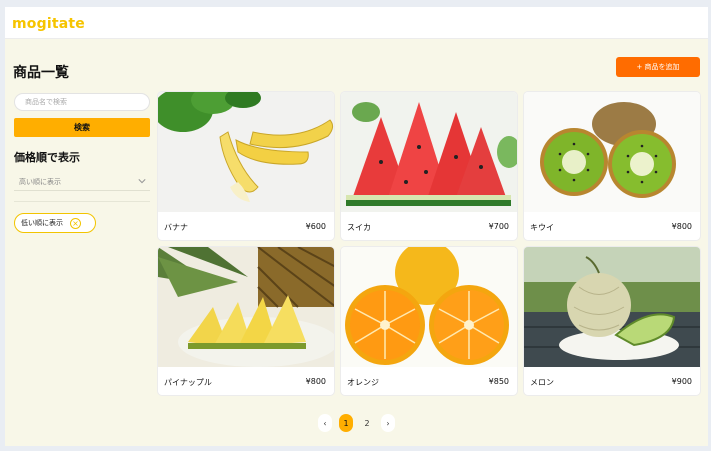 The width and height of the screenshot is (711, 451). What do you see at coordinates (82, 102) in the screenshot?
I see `search-input` at bounding box center [82, 102].